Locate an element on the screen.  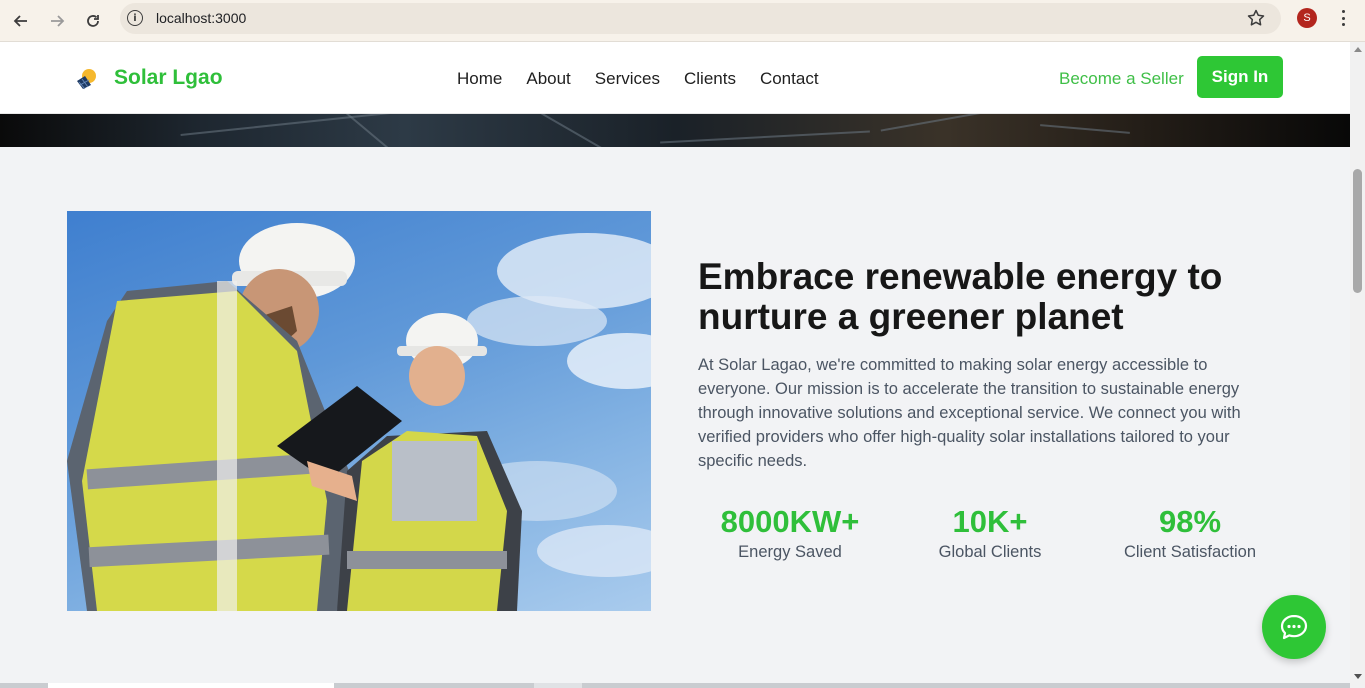
chat-bubble-icon is located at coordinates (1294, 627).